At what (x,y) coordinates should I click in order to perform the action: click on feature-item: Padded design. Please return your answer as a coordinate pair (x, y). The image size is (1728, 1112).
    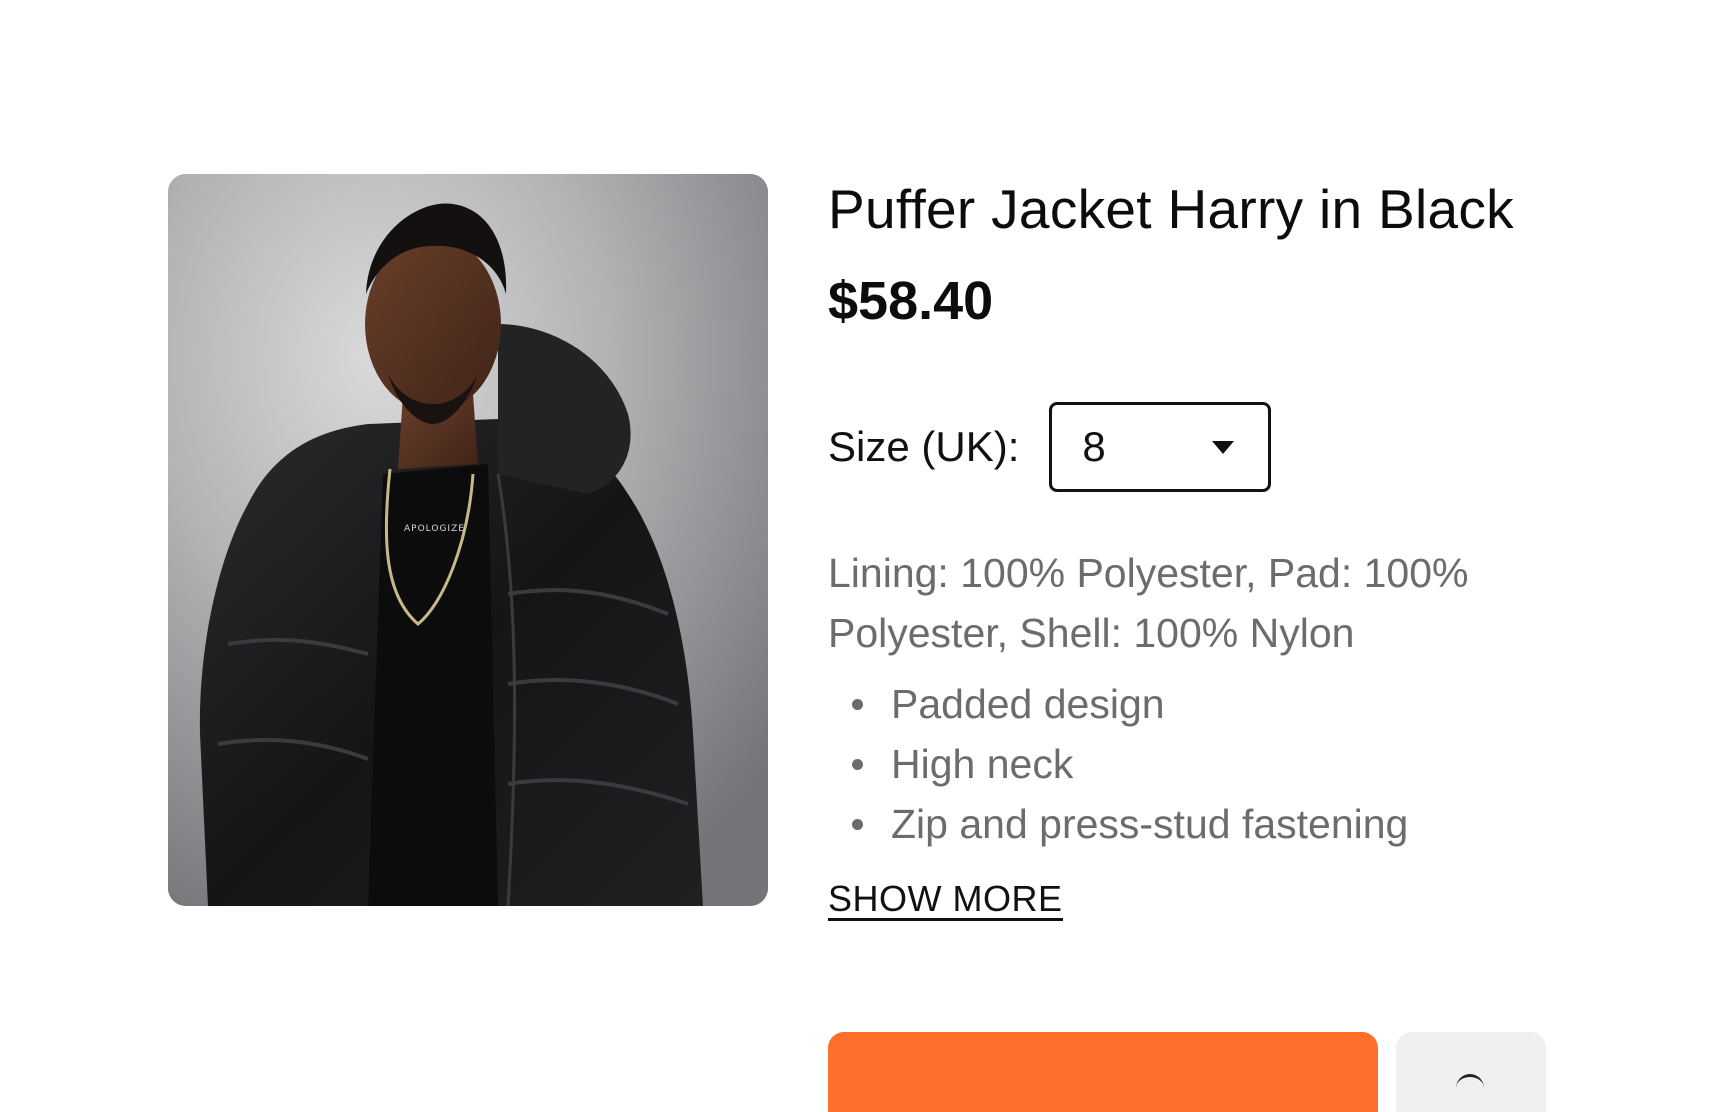
    Looking at the image, I should click on (1118, 704).